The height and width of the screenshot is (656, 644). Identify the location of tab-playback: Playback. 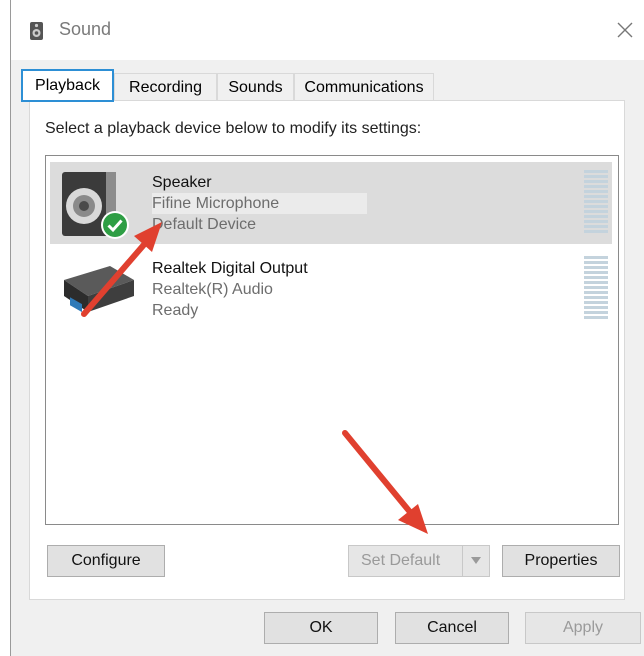
(67, 85).